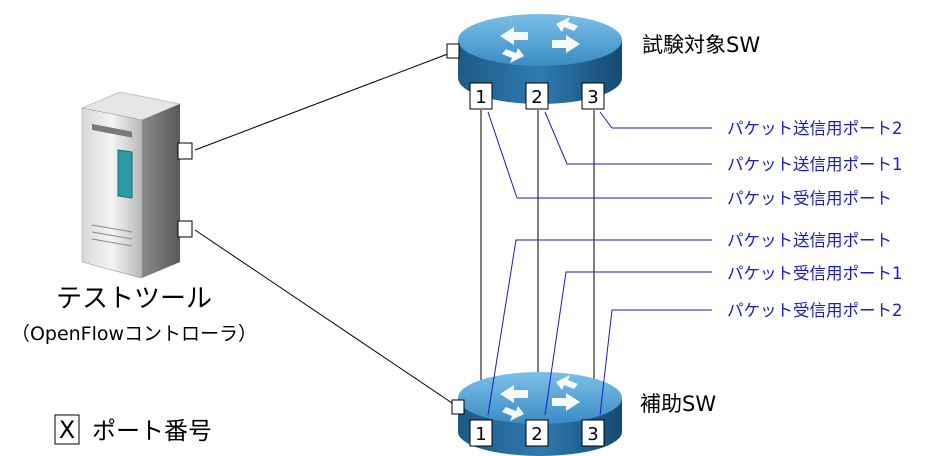  I want to click on legend-symbol: X, so click(67, 430).